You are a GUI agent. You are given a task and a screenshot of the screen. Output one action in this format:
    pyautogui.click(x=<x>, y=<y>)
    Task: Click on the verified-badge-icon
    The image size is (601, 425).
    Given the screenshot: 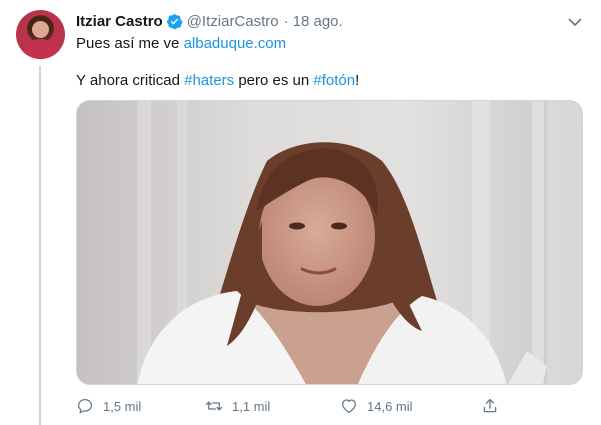 What is the action you would take?
    pyautogui.click(x=174, y=21)
    